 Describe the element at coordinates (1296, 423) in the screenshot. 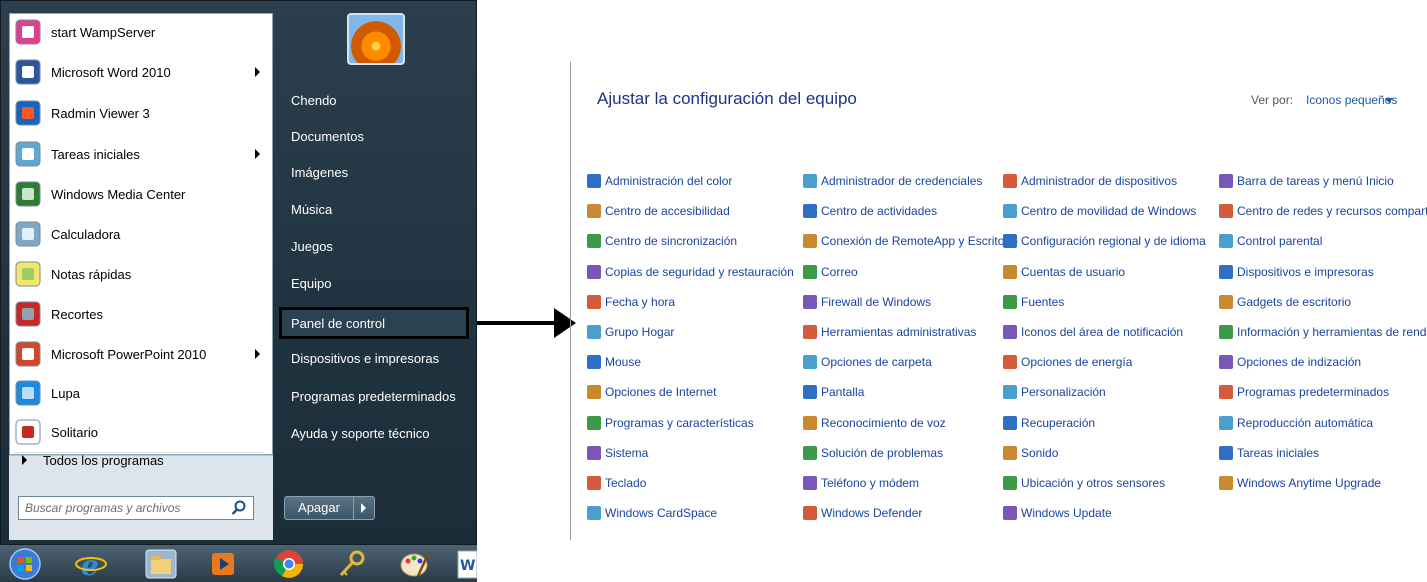

I see `control-panel-item: Reproducción automática` at that location.